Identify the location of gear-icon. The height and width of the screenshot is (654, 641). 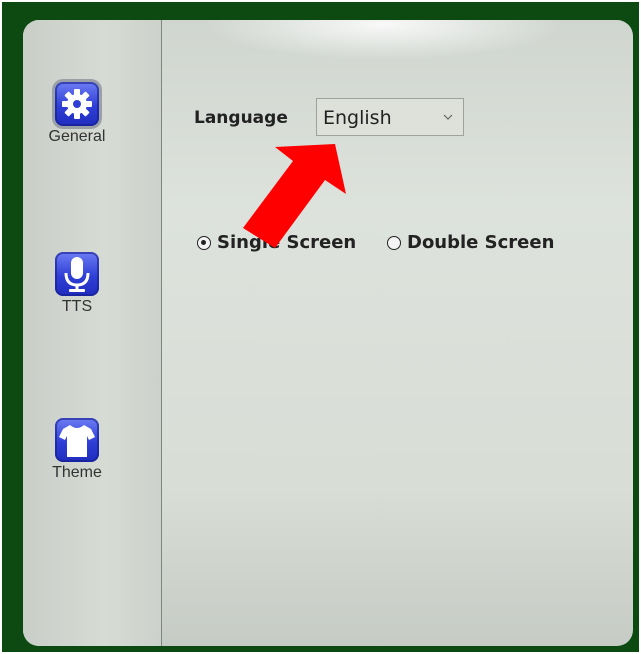
(77, 104).